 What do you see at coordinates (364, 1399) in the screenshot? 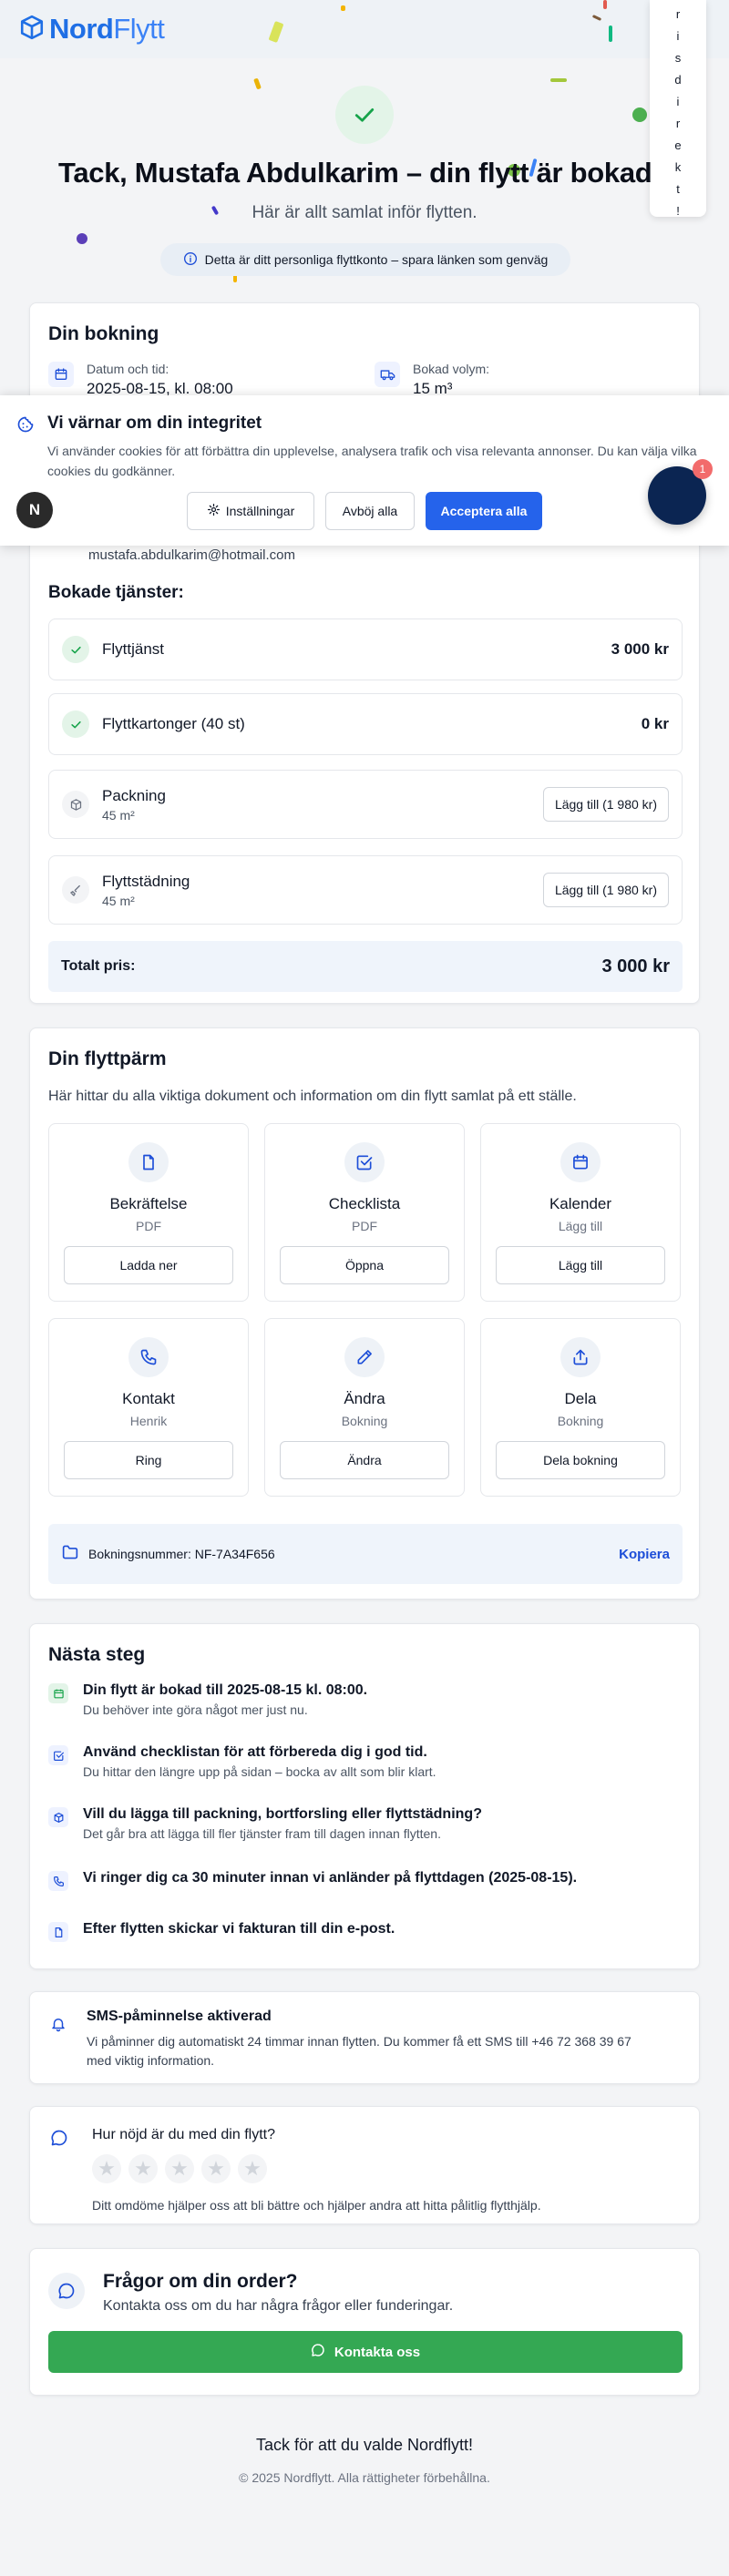
I see `doc-title: Ändra` at bounding box center [364, 1399].